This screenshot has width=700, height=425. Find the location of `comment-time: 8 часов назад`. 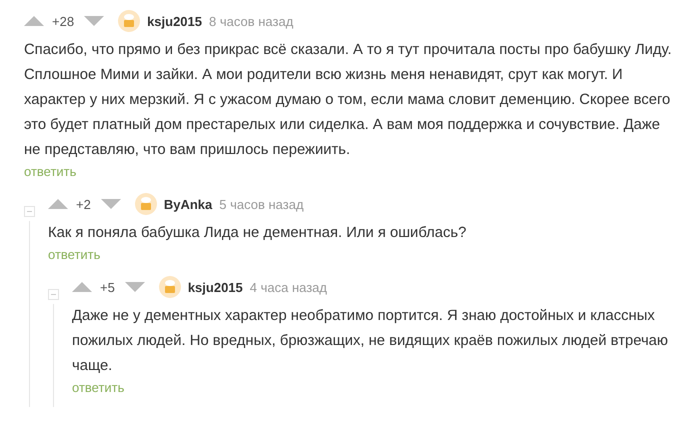

comment-time: 8 часов назад is located at coordinates (251, 21).